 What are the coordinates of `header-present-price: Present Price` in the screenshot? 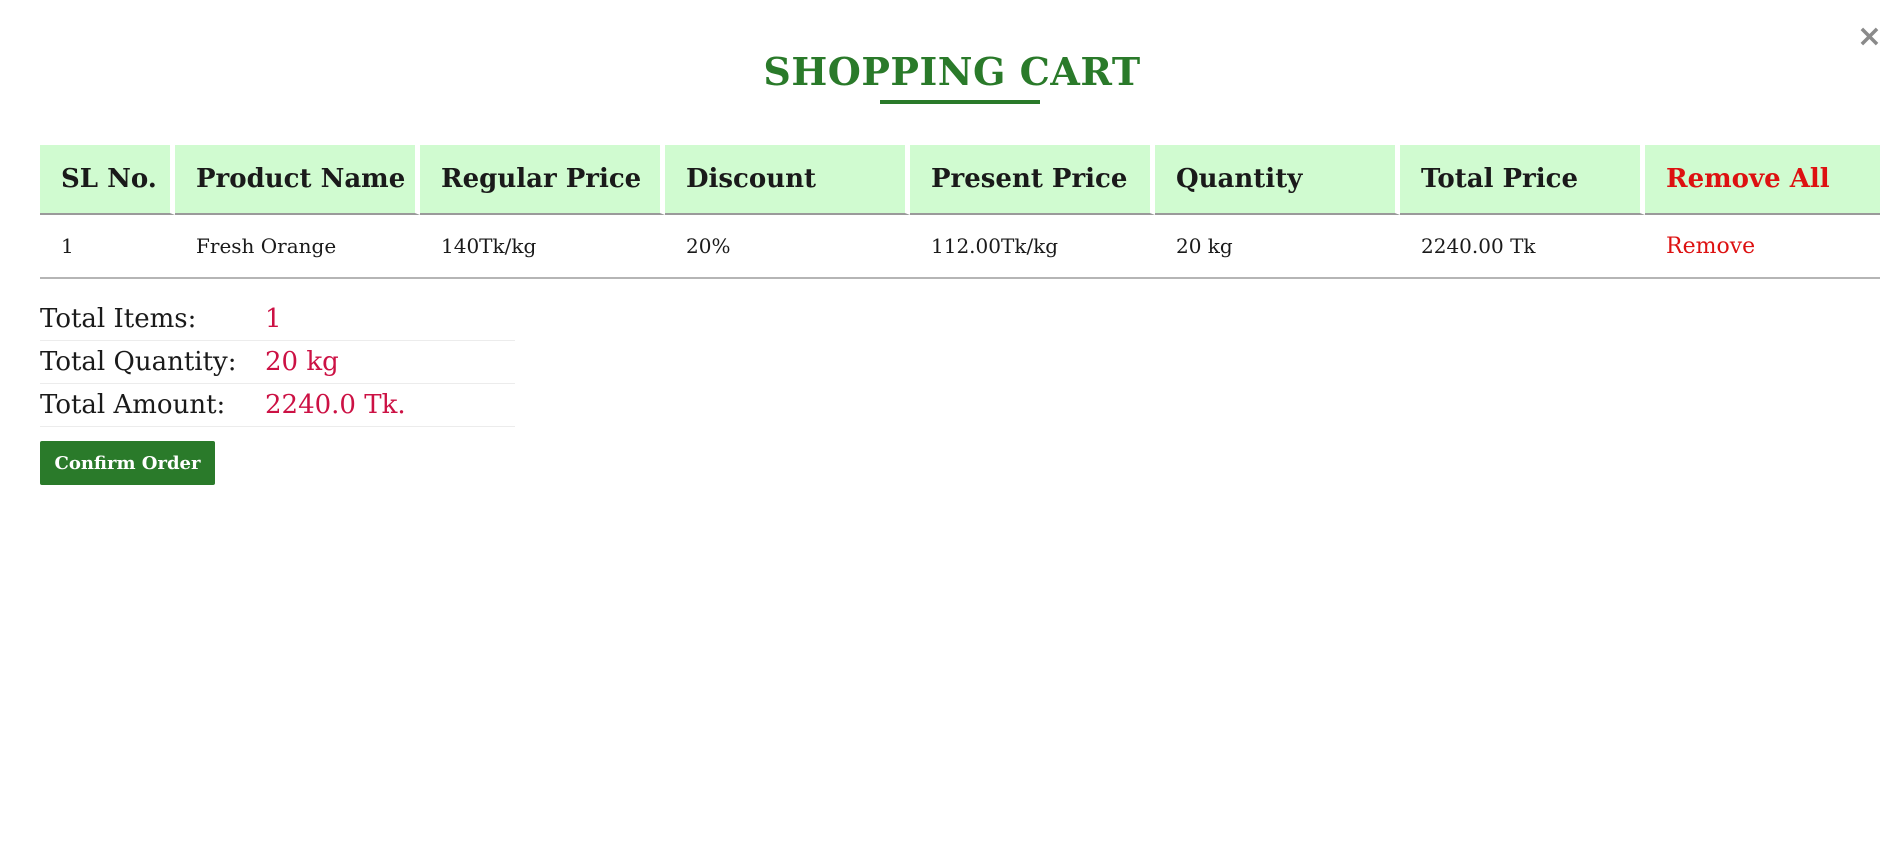 It's located at (1032, 180).